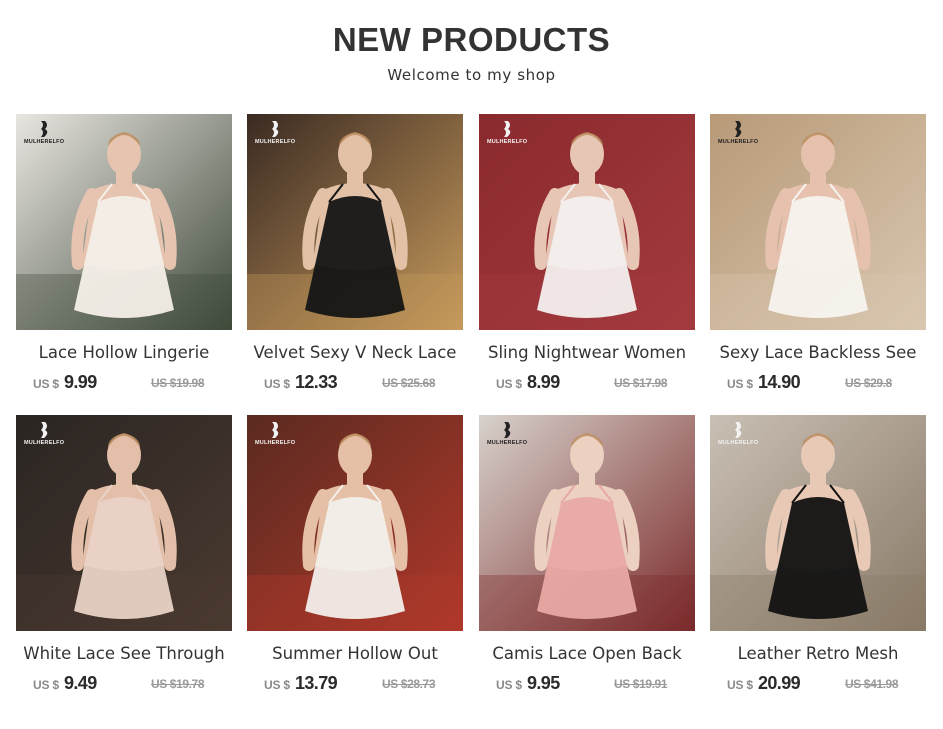  I want to click on price-row: US $ 12.33 US $25.68, so click(355, 384).